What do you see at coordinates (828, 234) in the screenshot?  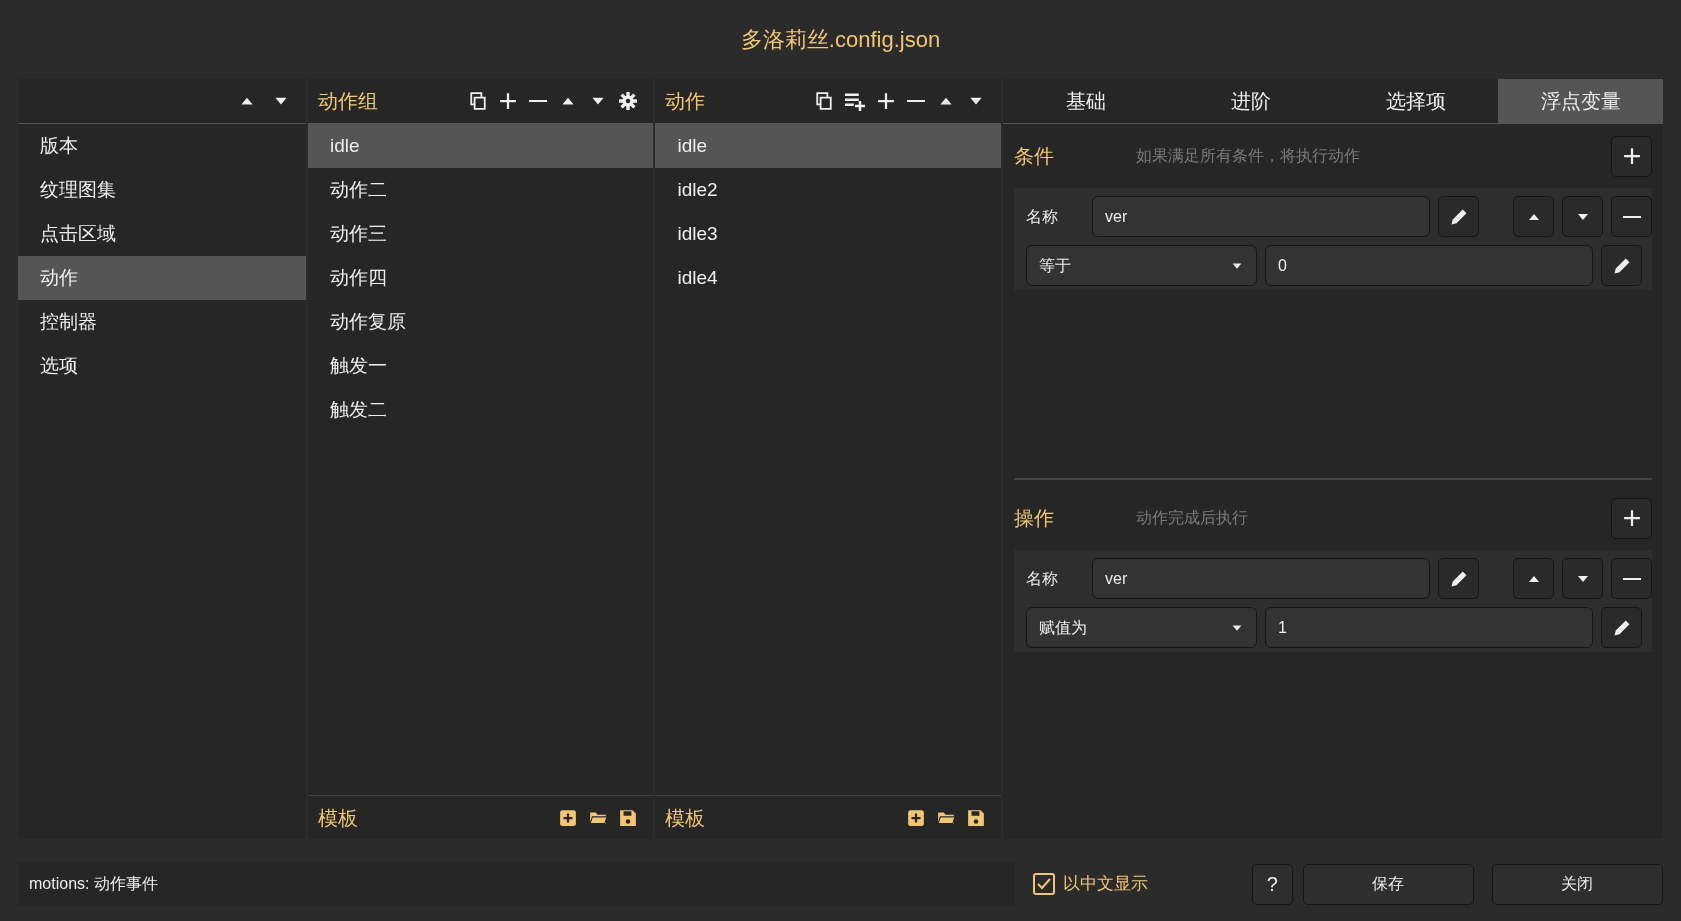 I see `list-item: idle3` at bounding box center [828, 234].